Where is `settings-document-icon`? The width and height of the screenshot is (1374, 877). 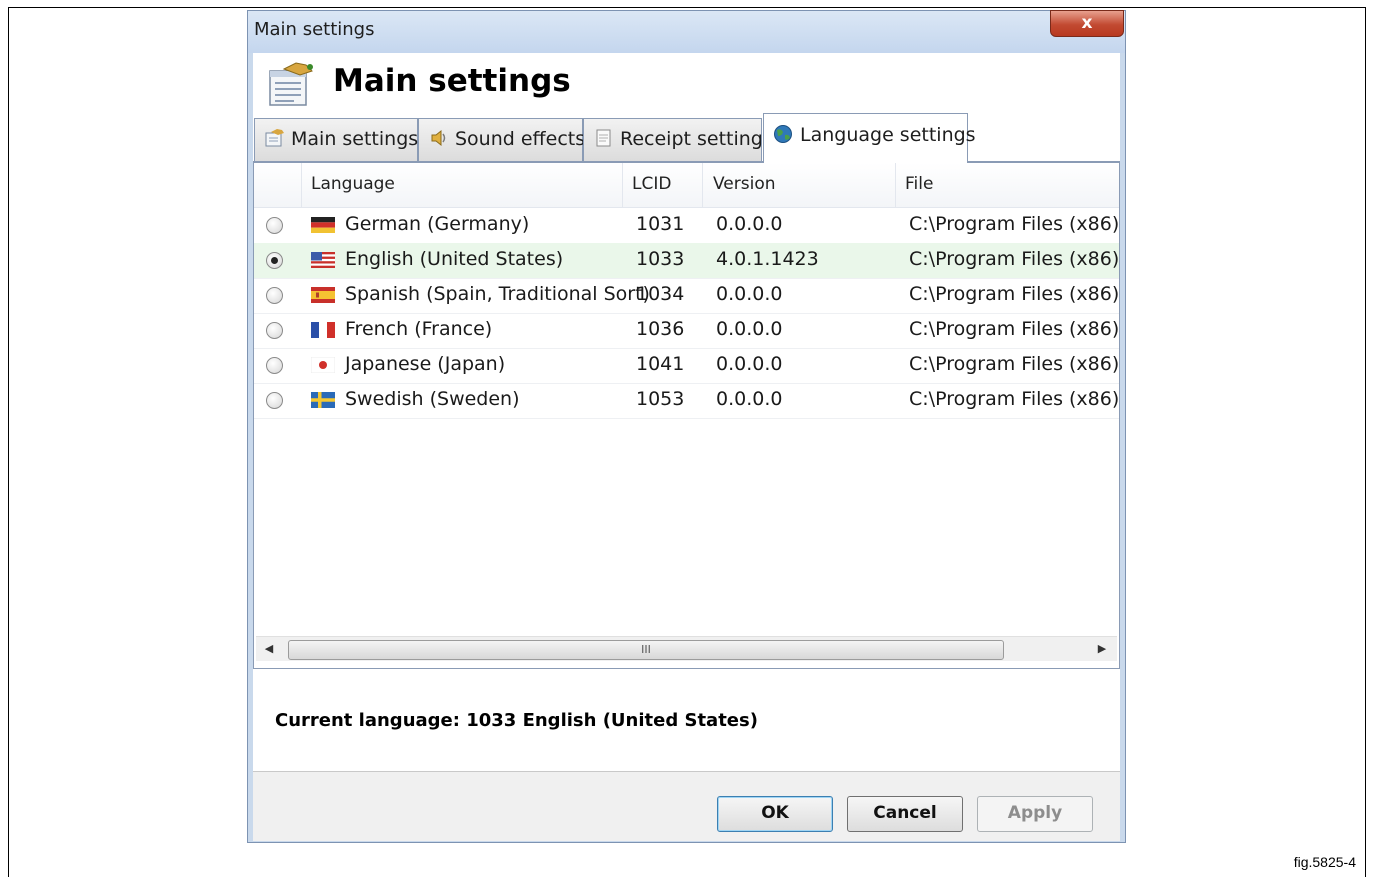 settings-document-icon is located at coordinates (291, 84).